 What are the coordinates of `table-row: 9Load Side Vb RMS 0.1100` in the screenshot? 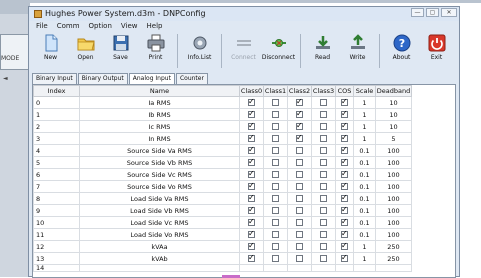 It's located at (222, 210).